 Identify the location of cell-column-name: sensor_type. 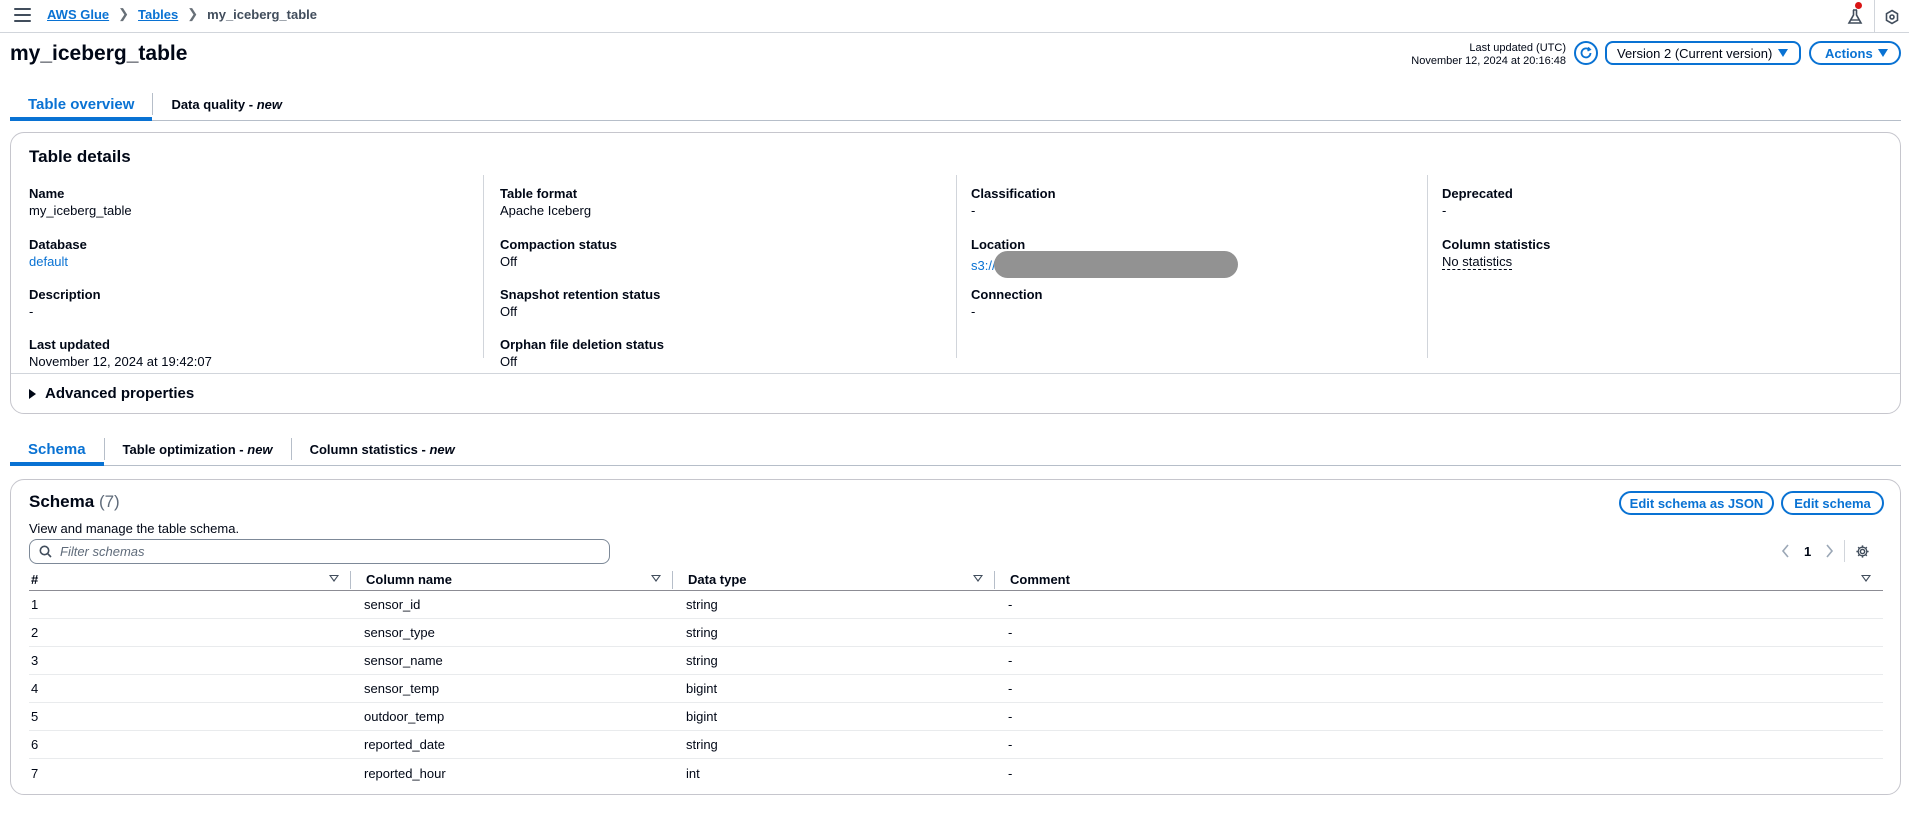
(399, 632).